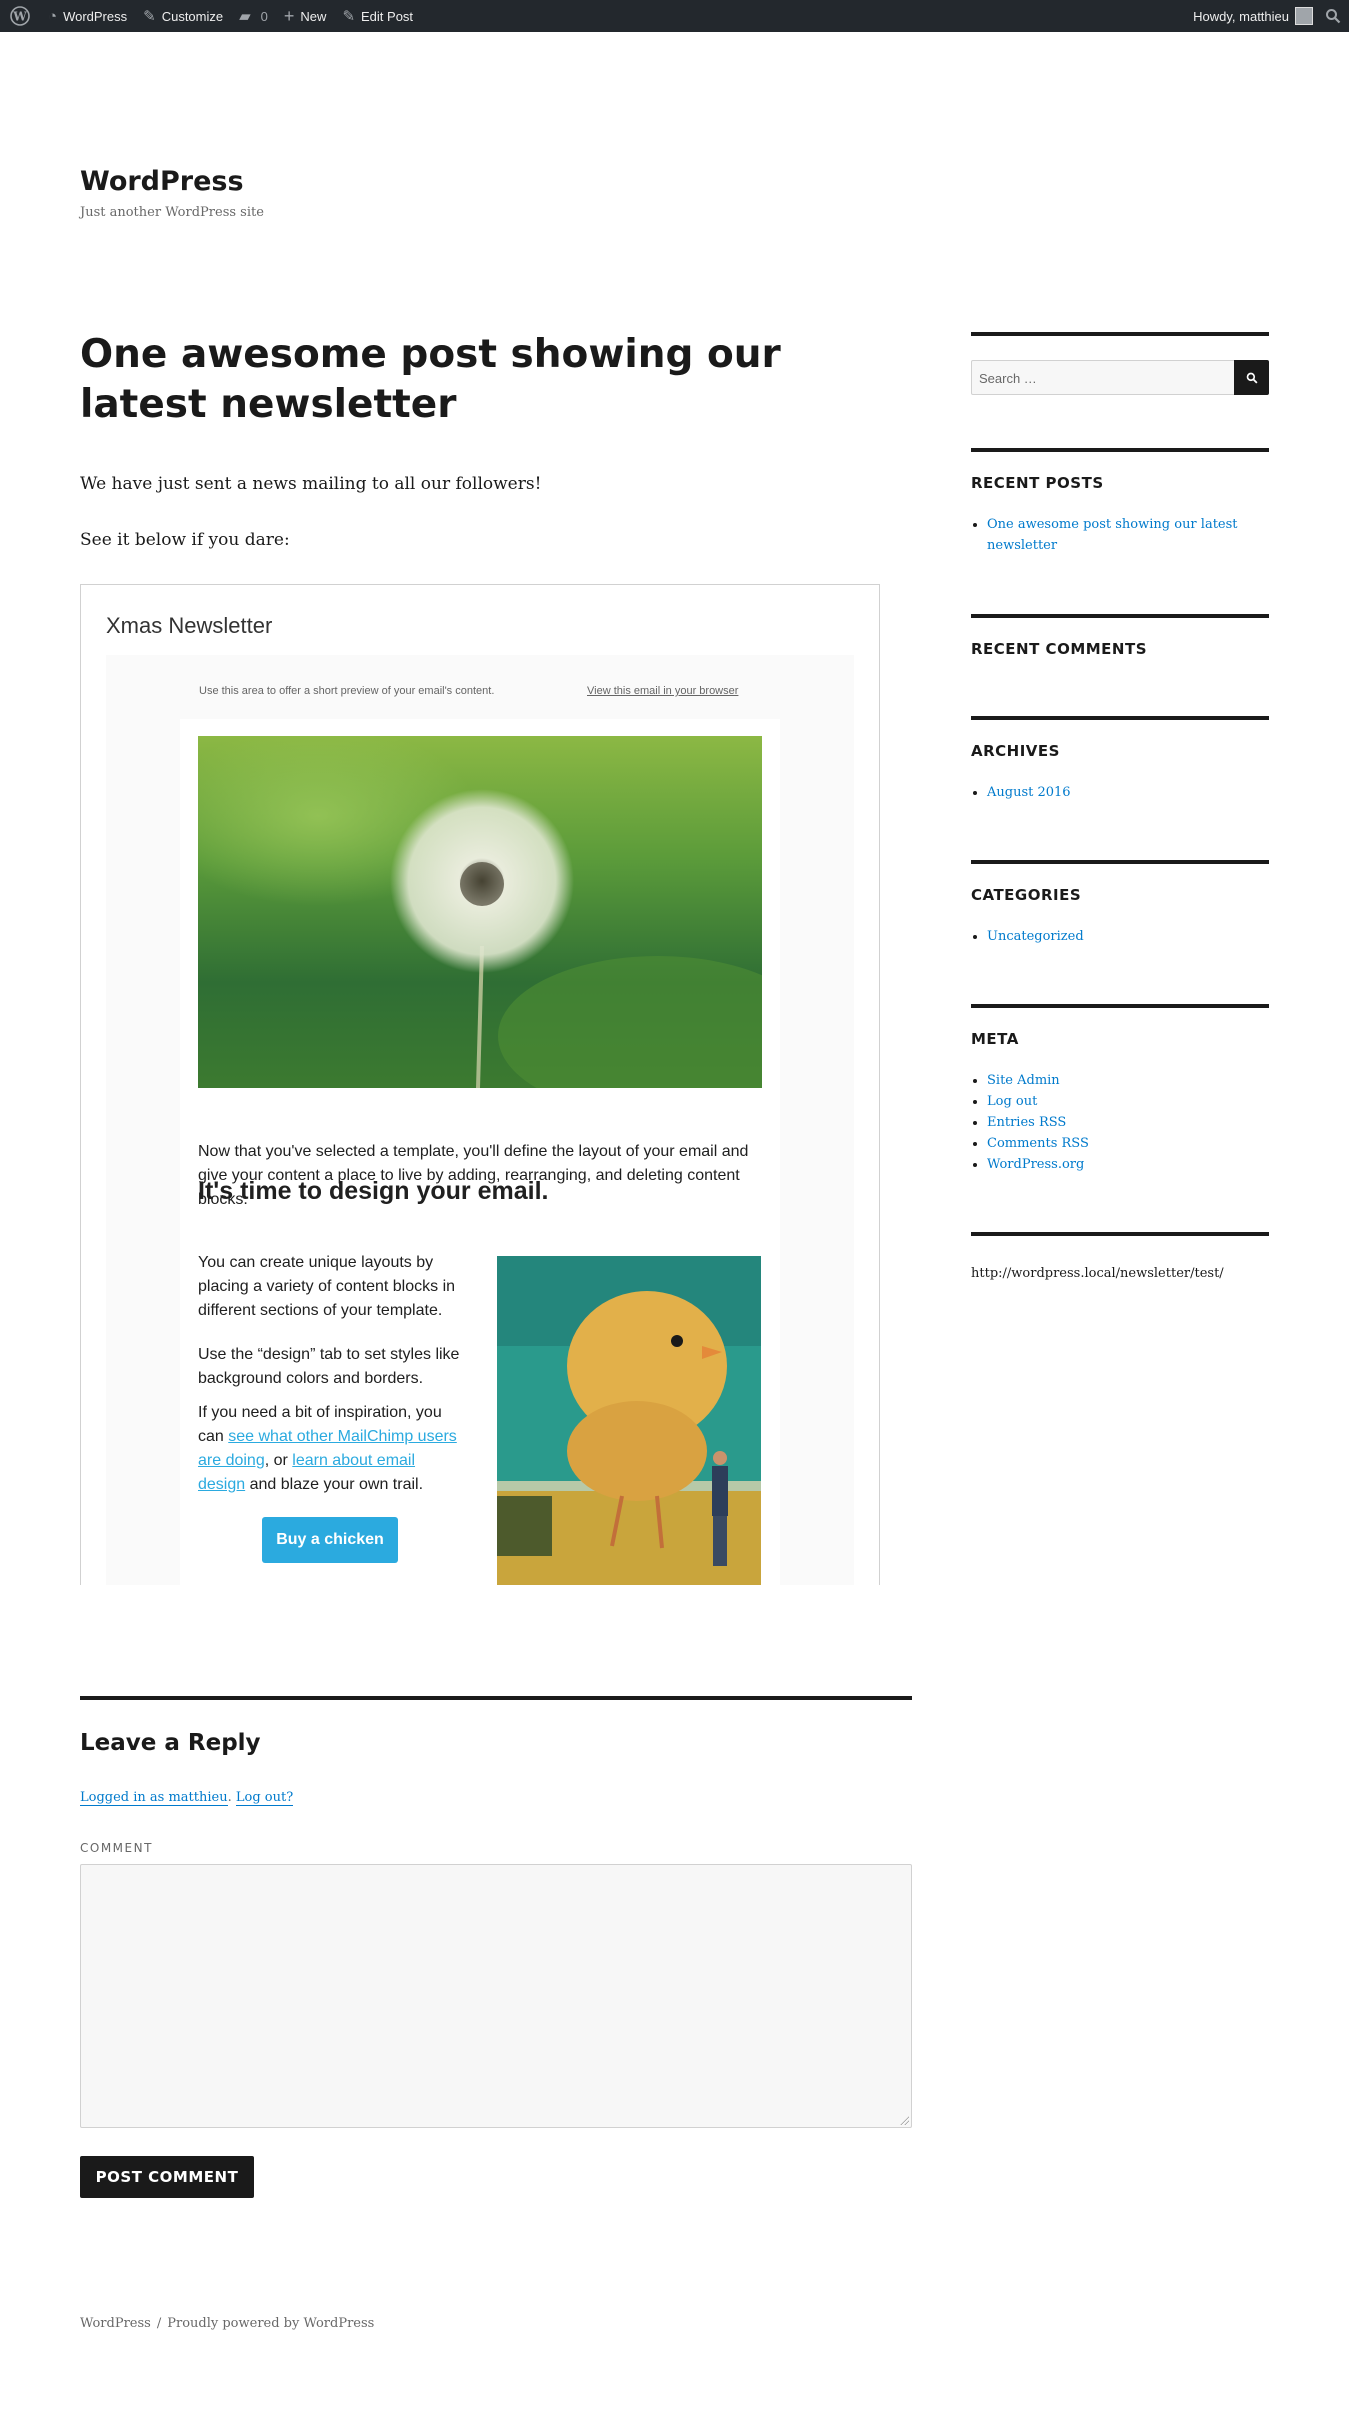 The height and width of the screenshot is (2421, 1349). Describe the element at coordinates (480, 912) in the screenshot. I see `dandelion-image` at that location.